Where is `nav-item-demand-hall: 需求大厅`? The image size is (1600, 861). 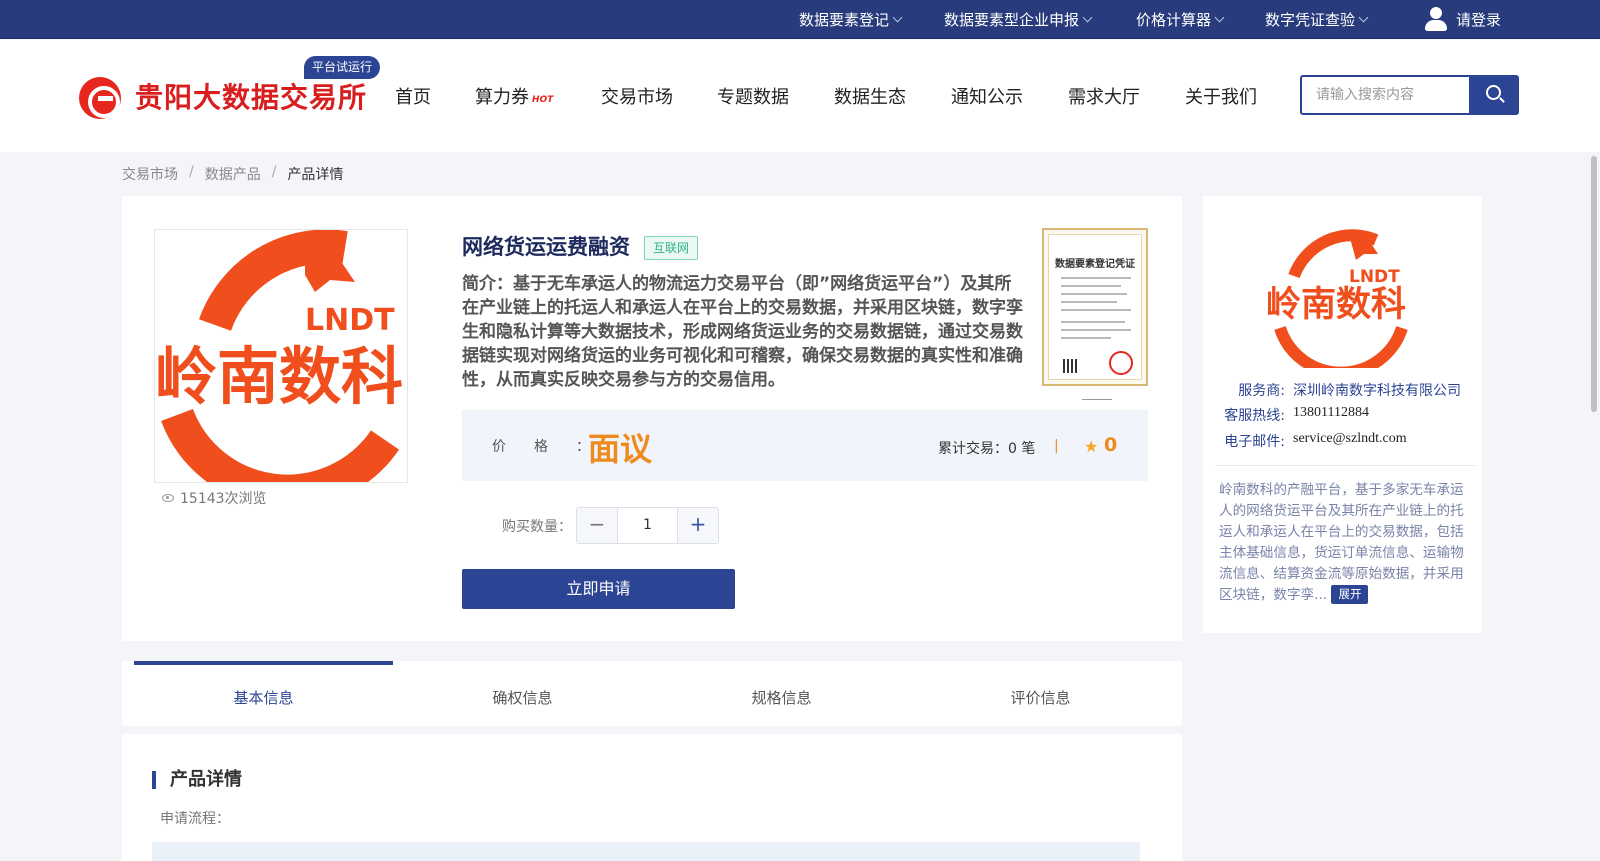 nav-item-demand-hall: 需求大厅 is located at coordinates (1104, 96).